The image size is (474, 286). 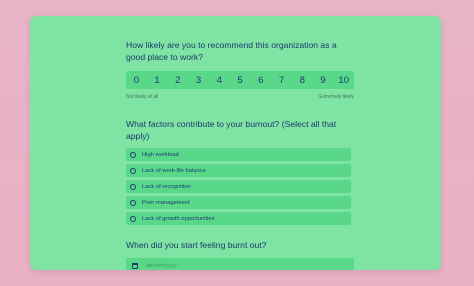 What do you see at coordinates (240, 97) in the screenshot?
I see `scale-labels: Not likely at all Extremely likely` at bounding box center [240, 97].